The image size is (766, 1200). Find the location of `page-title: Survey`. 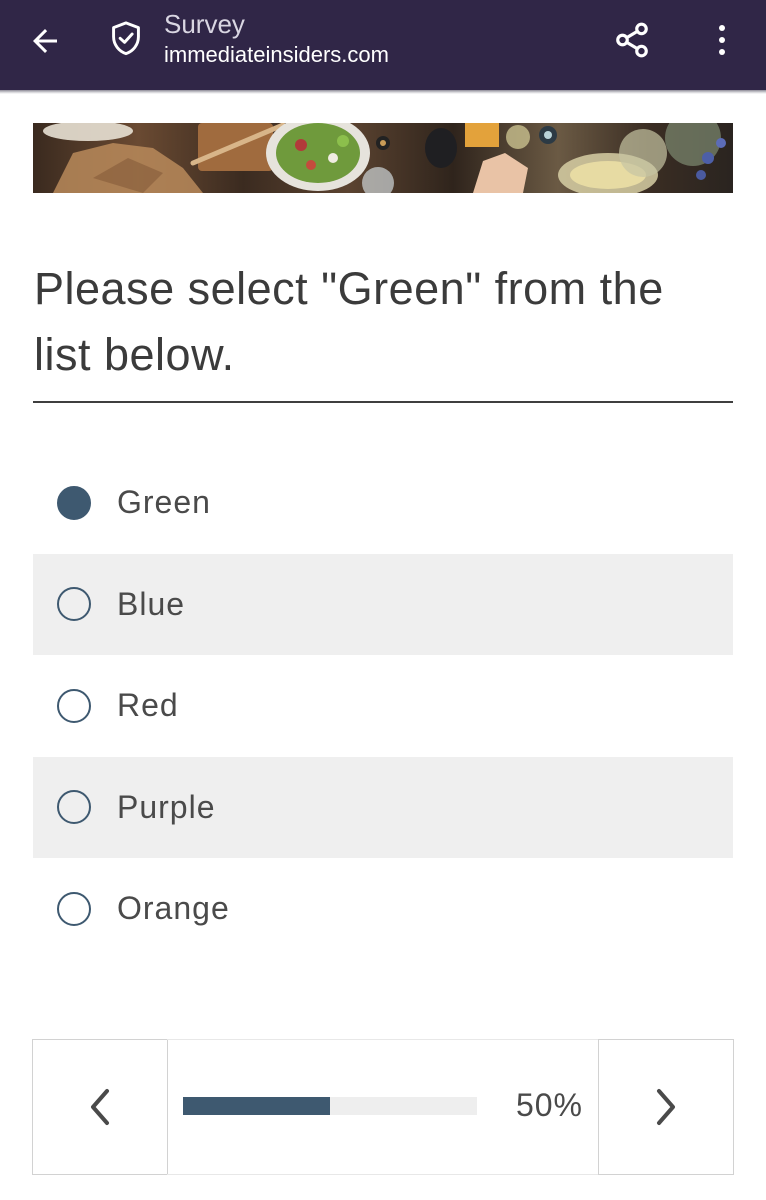

page-title: Survey is located at coordinates (204, 24).